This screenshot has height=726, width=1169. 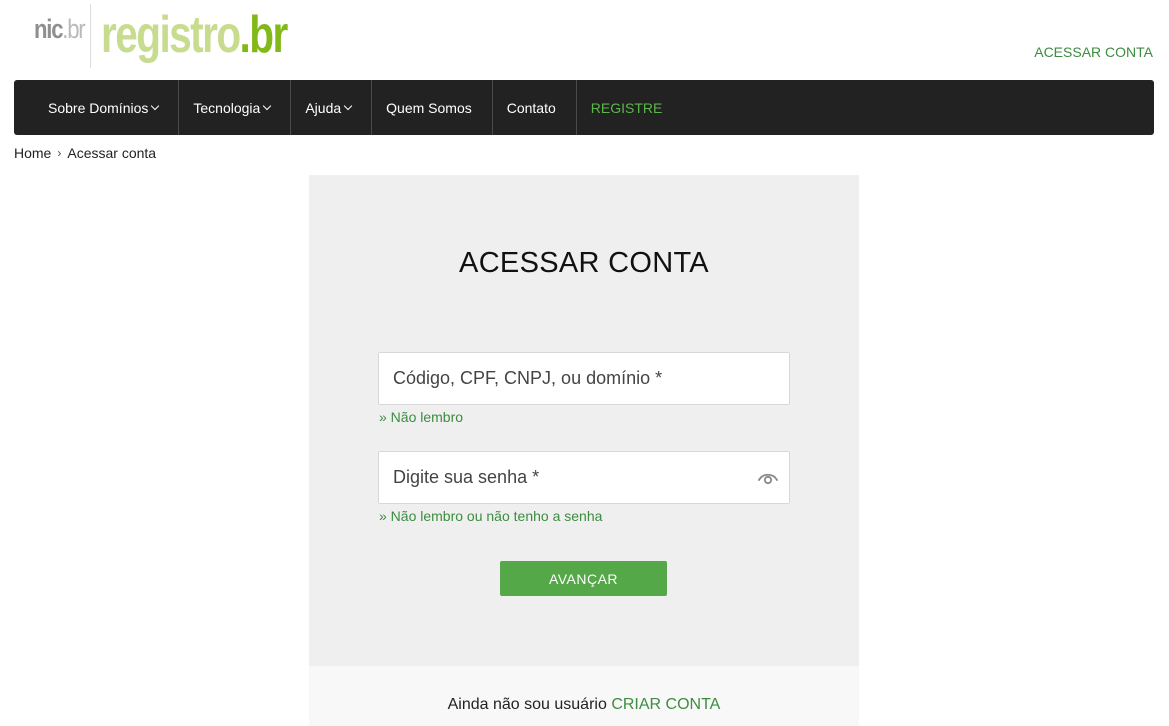 What do you see at coordinates (531, 107) in the screenshot?
I see `nav-item-label: Contato` at bounding box center [531, 107].